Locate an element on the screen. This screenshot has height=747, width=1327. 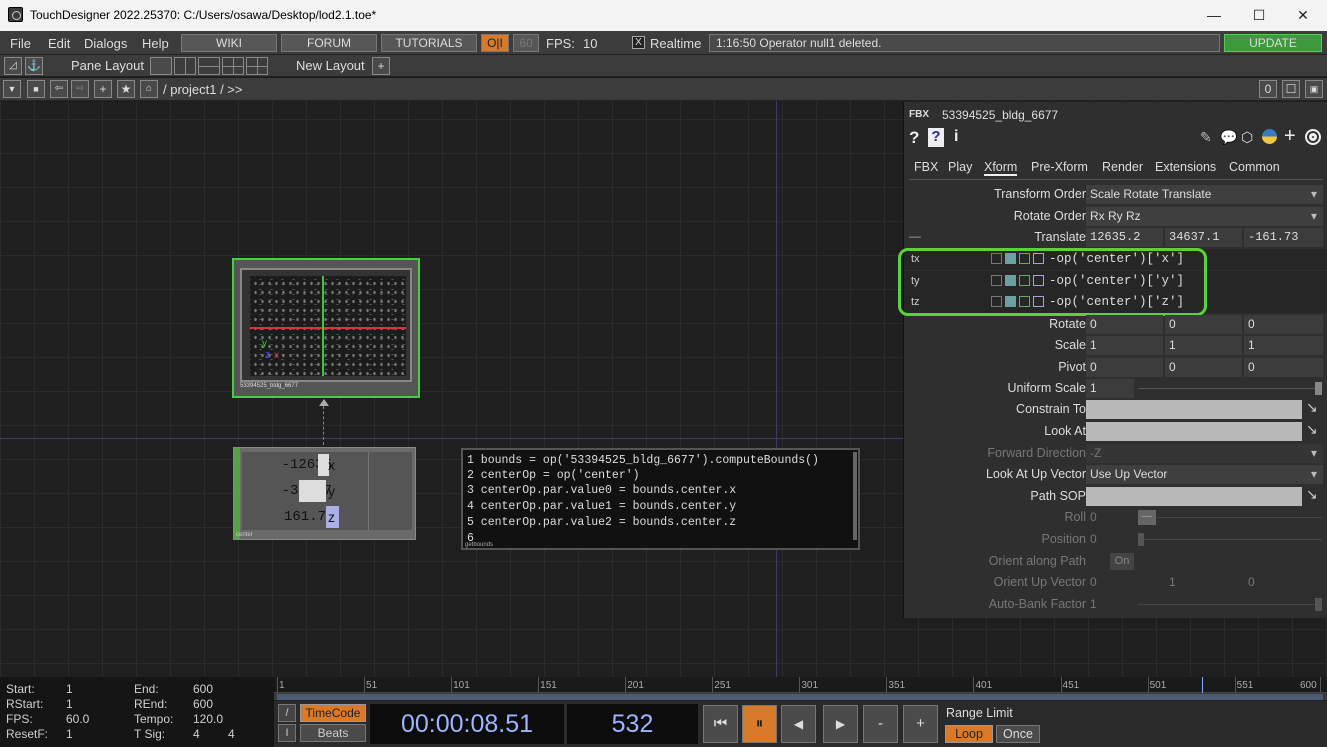
layout-4-icon is located at coordinates (233, 66).